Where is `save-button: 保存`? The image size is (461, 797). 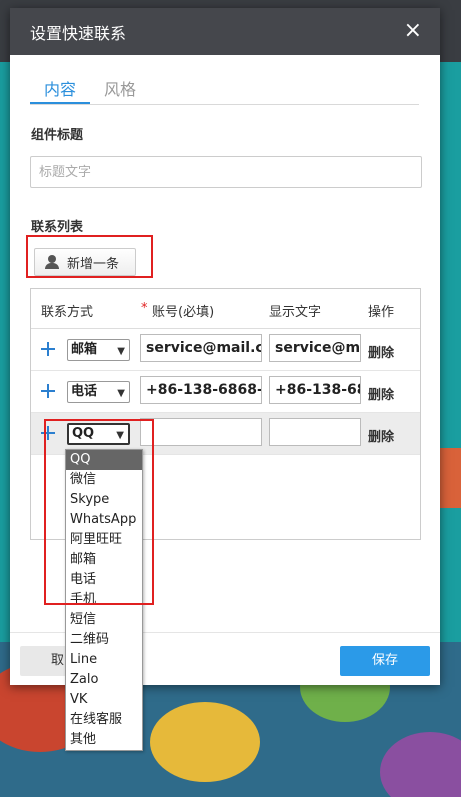 save-button: 保存 is located at coordinates (385, 661).